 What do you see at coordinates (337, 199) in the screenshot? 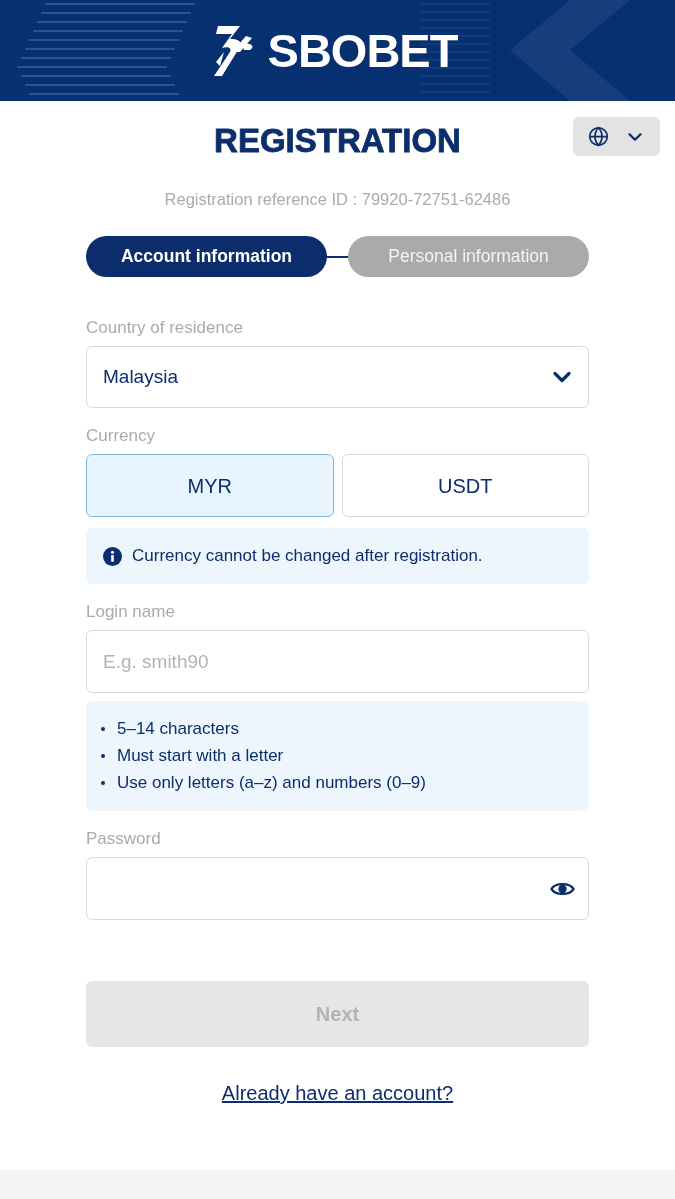
I see `reference-id-text: Registration reference ID : 79920-72751-62486` at bounding box center [337, 199].